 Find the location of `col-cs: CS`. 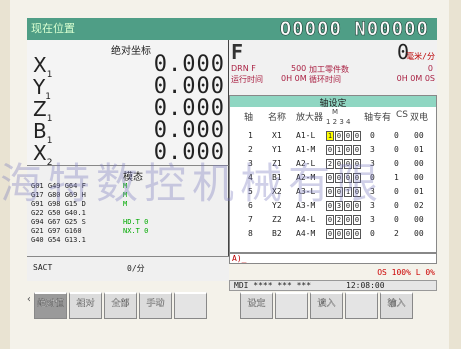

col-cs: CS is located at coordinates (402, 115).